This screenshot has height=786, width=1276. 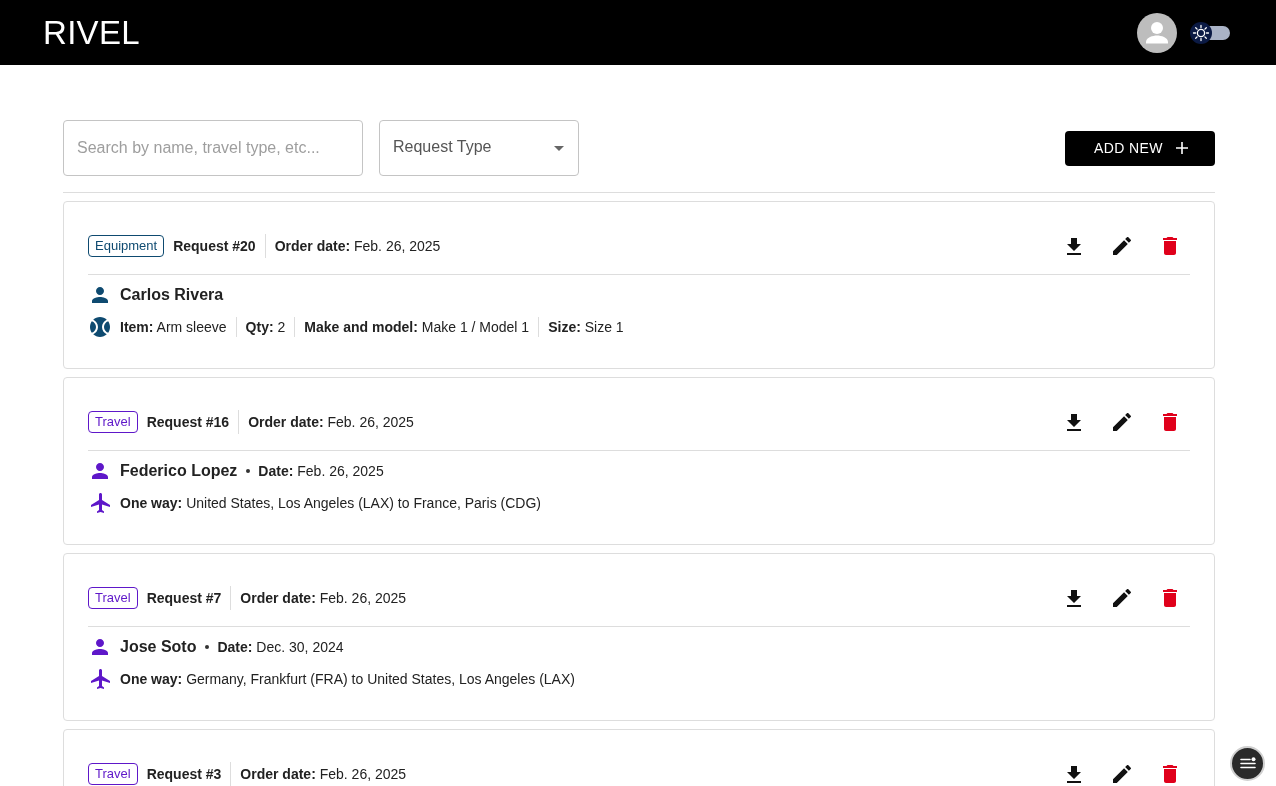 What do you see at coordinates (214, 246) in the screenshot?
I see `request-number: Request #20` at bounding box center [214, 246].